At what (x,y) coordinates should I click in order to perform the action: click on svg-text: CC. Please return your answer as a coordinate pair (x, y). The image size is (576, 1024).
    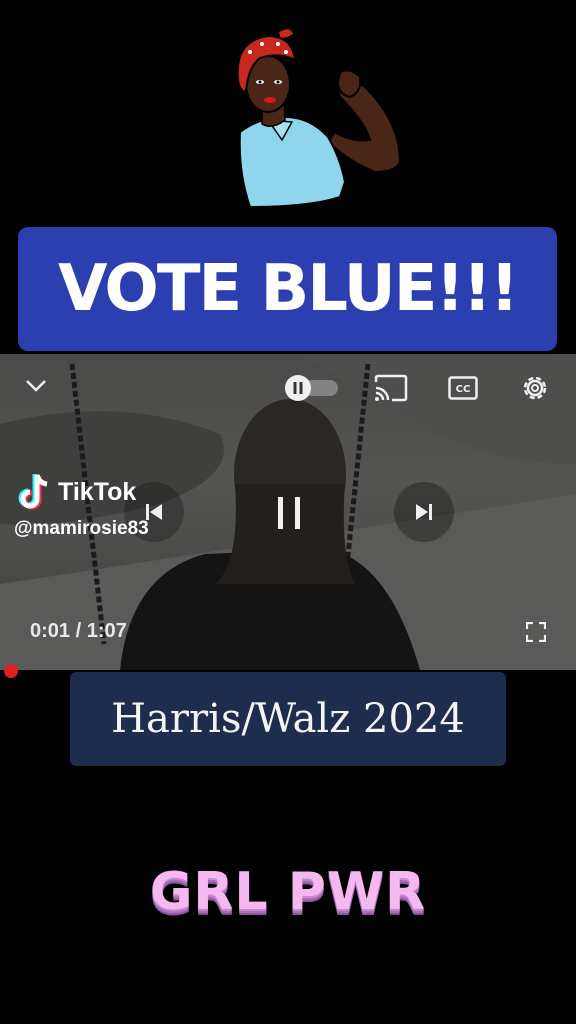
    Looking at the image, I should click on (463, 389).